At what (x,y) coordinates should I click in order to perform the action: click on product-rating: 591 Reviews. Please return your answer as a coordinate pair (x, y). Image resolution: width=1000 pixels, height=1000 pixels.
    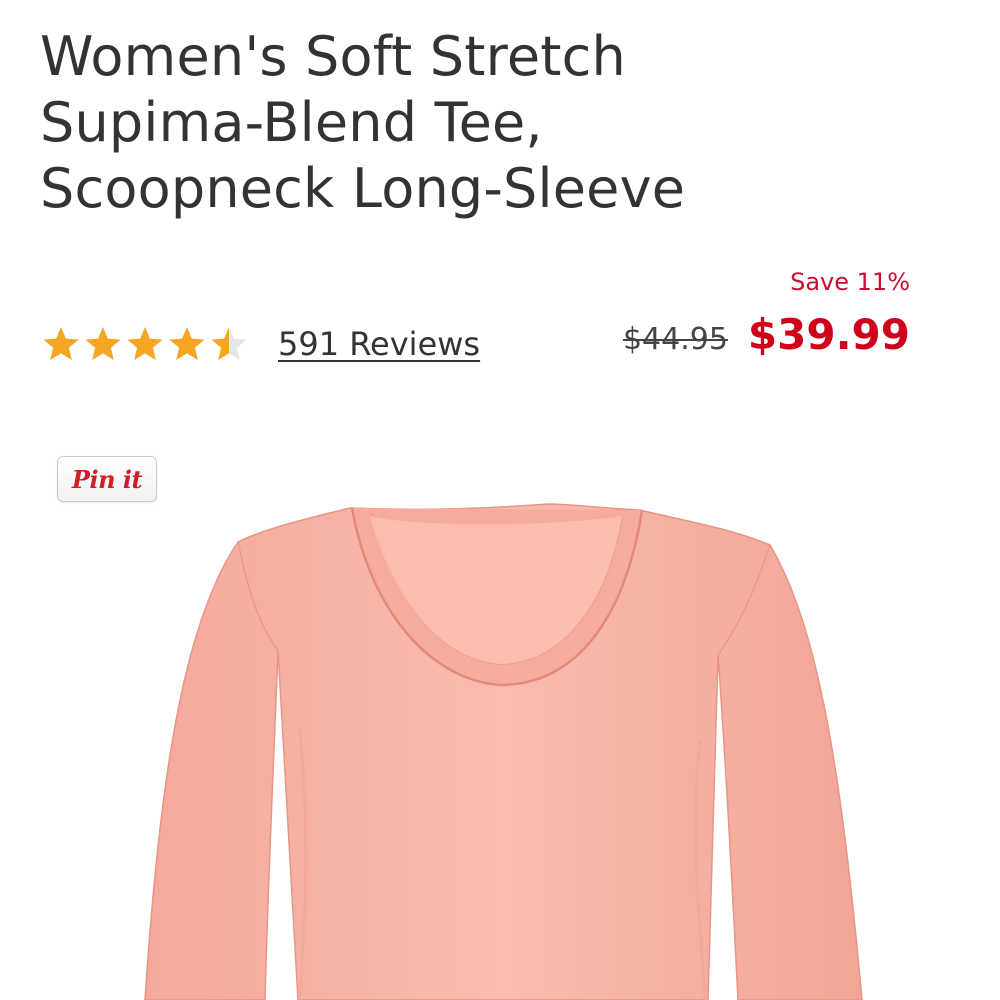
    Looking at the image, I should click on (261, 344).